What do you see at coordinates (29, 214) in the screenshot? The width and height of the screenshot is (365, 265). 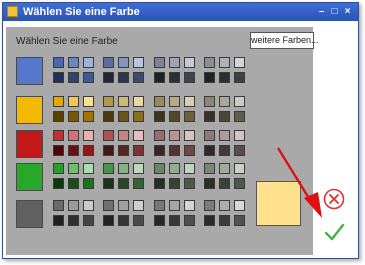 I see `color-swatch-gray` at bounding box center [29, 214].